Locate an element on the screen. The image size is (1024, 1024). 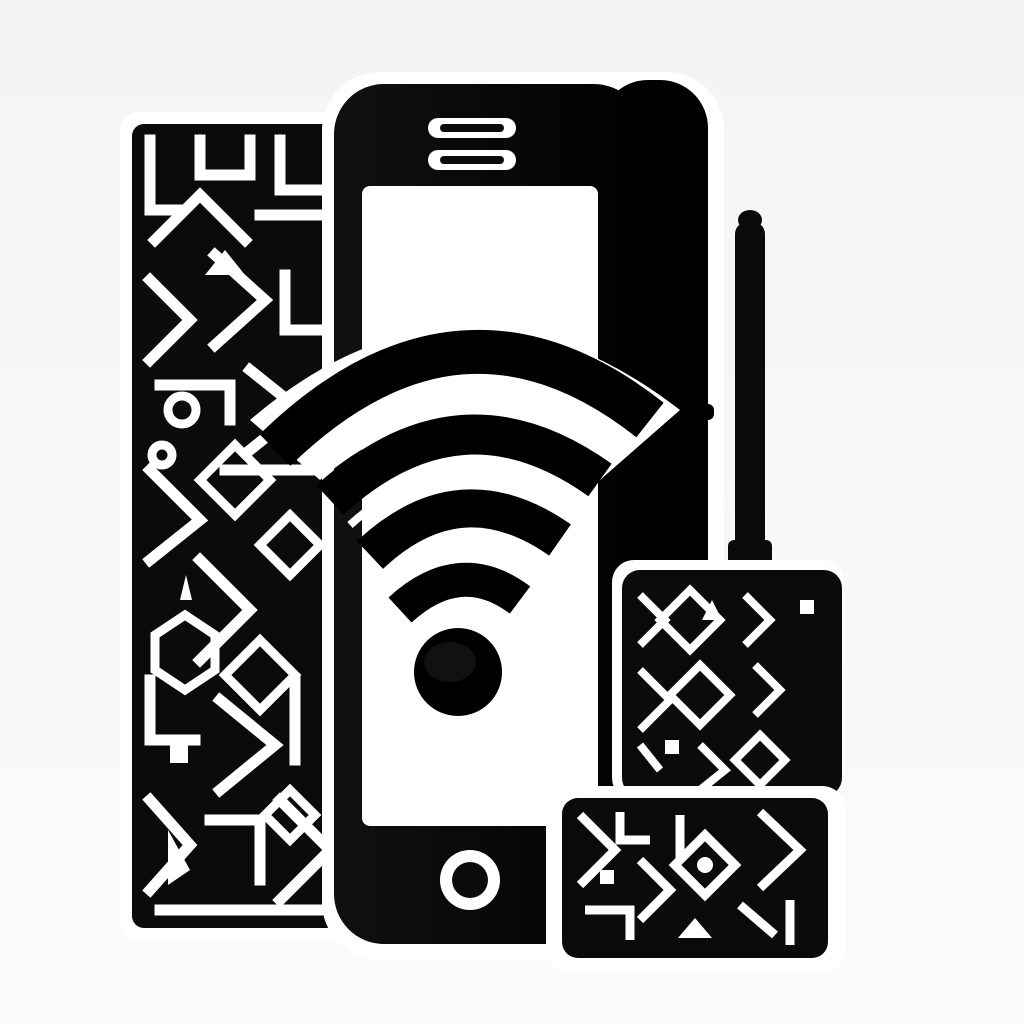
home-button-icon is located at coordinates (470, 880).